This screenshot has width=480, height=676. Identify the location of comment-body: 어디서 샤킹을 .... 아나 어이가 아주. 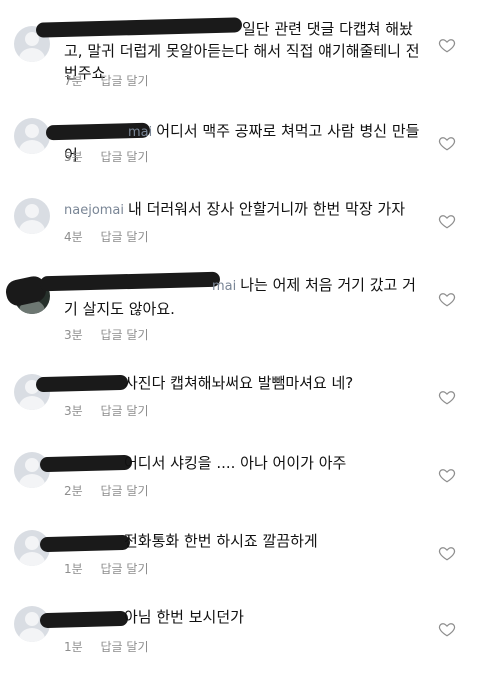
(235, 463).